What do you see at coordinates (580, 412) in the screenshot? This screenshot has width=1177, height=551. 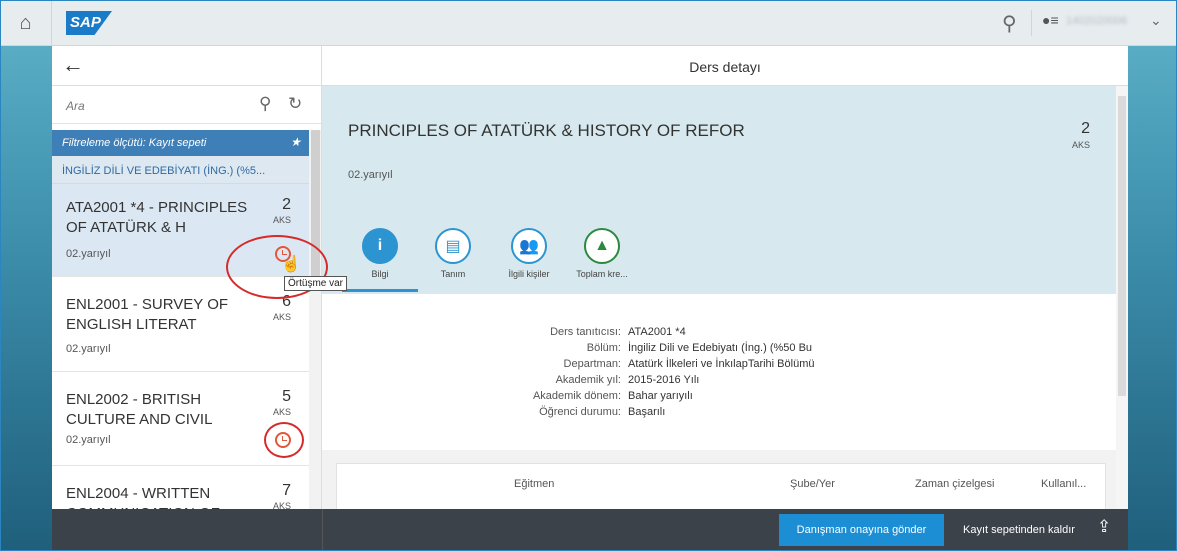 I see `field-label: Öğrenci durumu:` at bounding box center [580, 412].